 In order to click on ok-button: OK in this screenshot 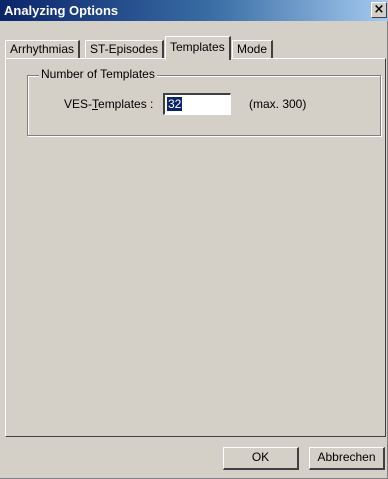, I will do `click(261, 458)`.